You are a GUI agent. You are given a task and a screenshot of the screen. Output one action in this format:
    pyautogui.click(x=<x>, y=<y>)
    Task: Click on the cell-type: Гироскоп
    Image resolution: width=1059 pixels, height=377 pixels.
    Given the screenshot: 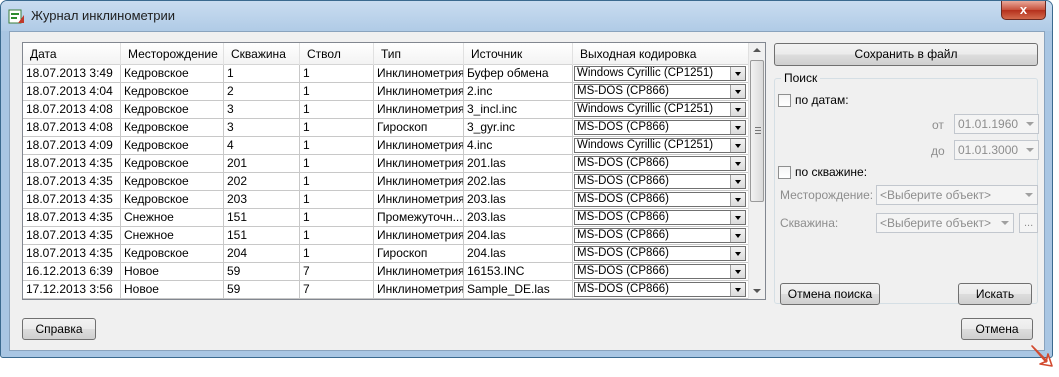 What is the action you would take?
    pyautogui.click(x=419, y=254)
    